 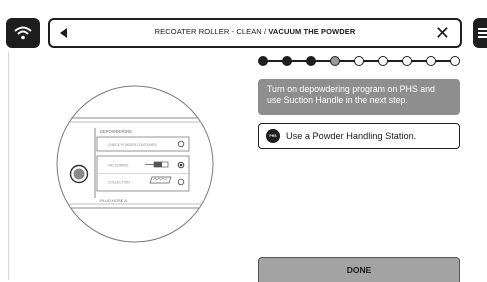 What do you see at coordinates (116, 131) in the screenshot?
I see `panel-section-title: DEPOWDERING` at bounding box center [116, 131].